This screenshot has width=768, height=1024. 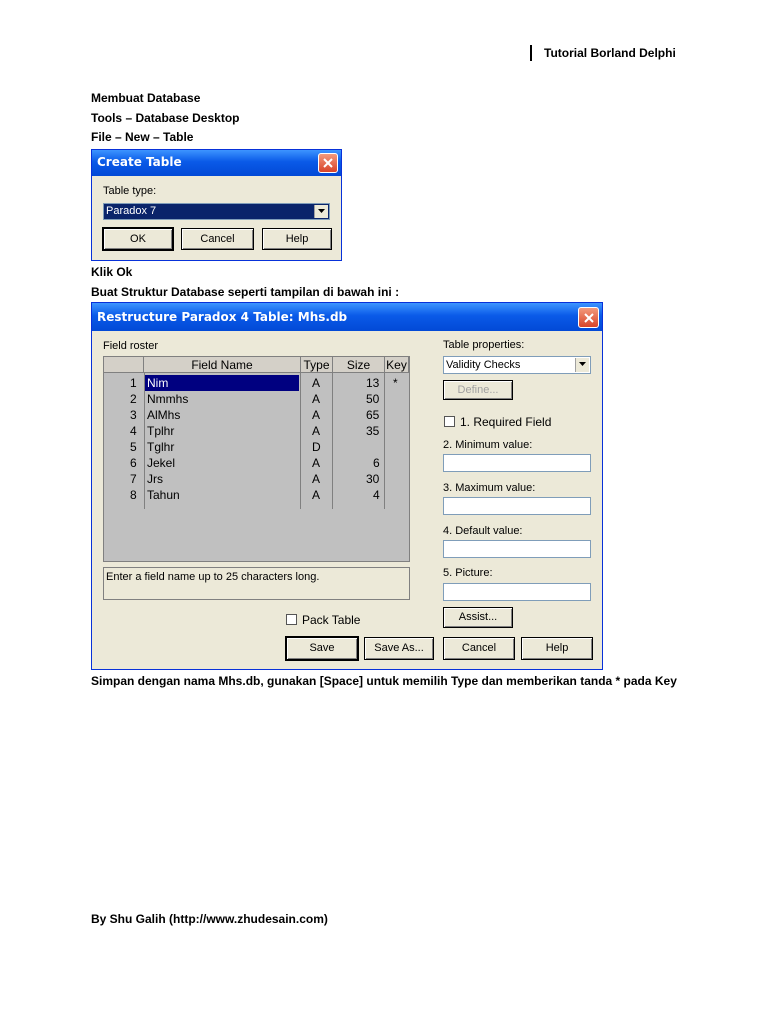 I want to click on heading-membuat-database: Membuat Database, so click(x=146, y=98).